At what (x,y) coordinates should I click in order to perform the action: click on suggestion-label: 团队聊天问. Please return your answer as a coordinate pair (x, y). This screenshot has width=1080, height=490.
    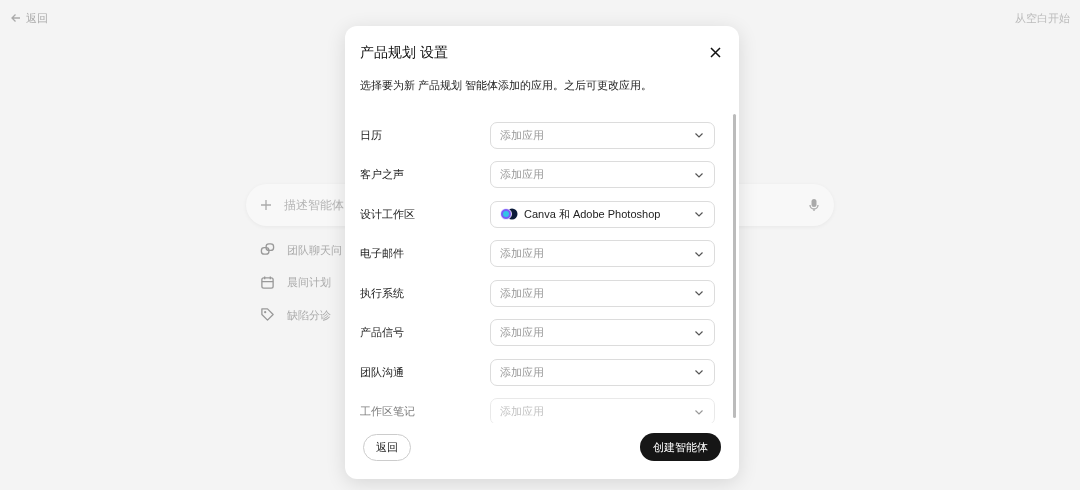
    Looking at the image, I should click on (314, 249).